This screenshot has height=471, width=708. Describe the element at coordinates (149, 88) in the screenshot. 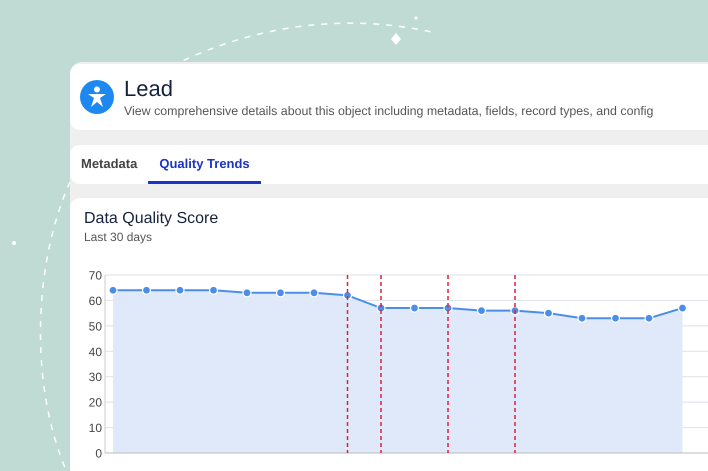

I see `object-title: Lead` at that location.